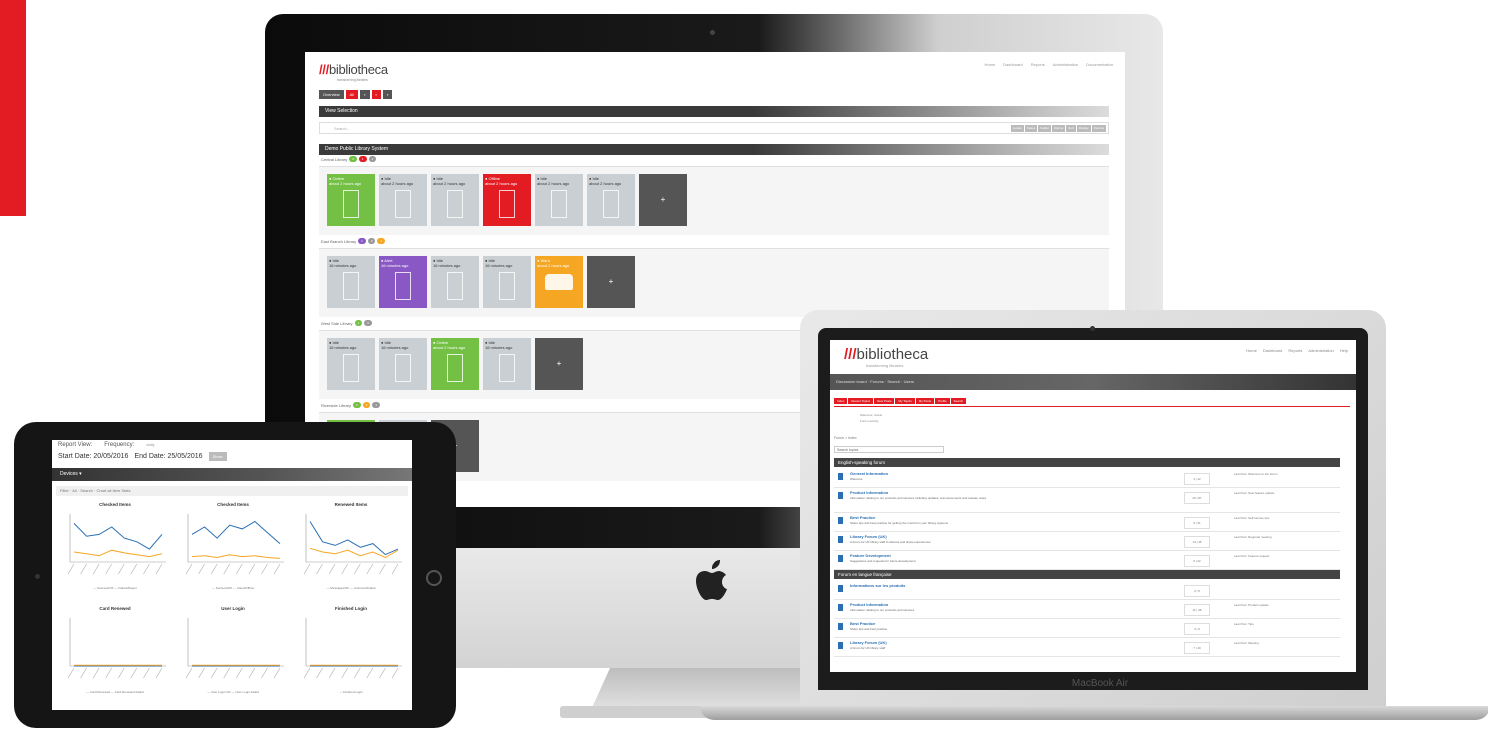 The width and height of the screenshot is (1488, 730). Describe the element at coordinates (331, 94) in the screenshot. I see `overview-button: Overview` at that location.